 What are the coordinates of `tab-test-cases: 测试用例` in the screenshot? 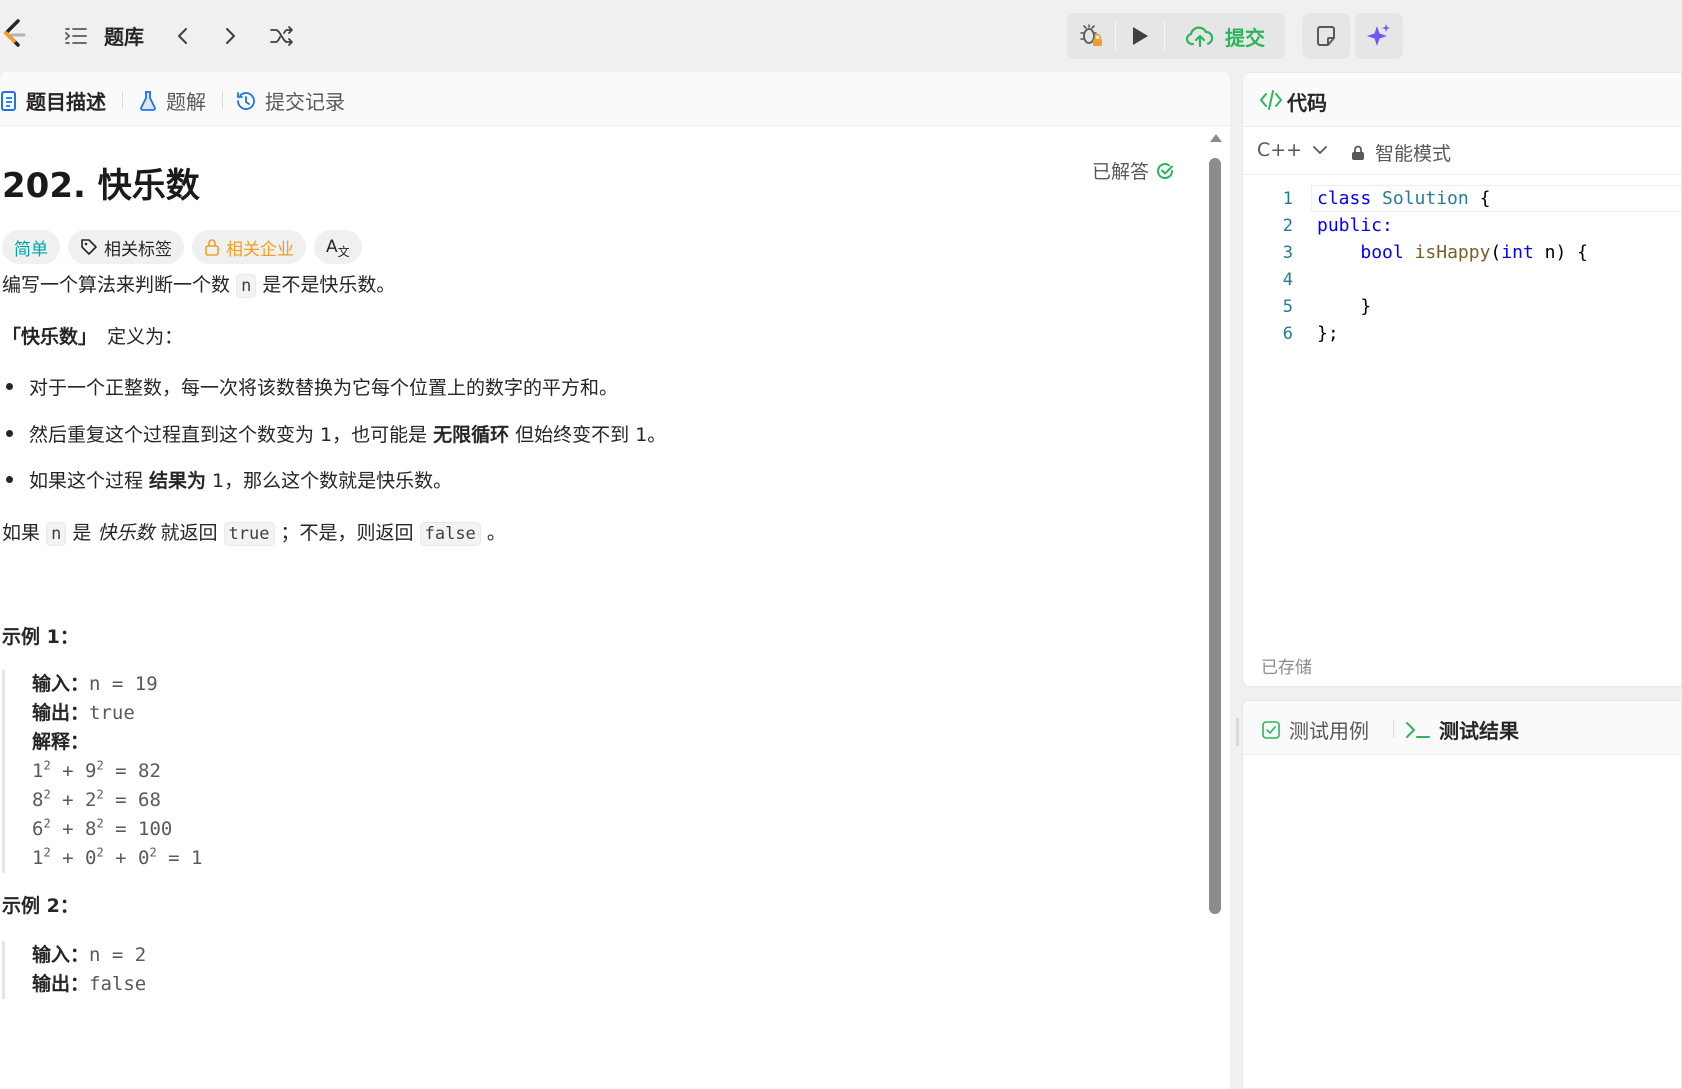 It's located at (1315, 729).